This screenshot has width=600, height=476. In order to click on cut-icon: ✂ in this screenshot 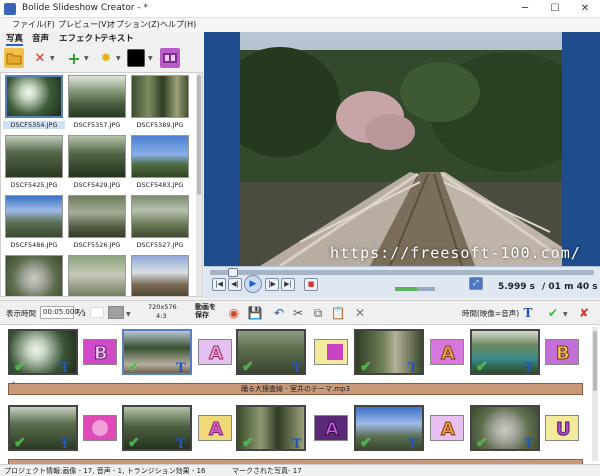, I will do `click(298, 313)`.